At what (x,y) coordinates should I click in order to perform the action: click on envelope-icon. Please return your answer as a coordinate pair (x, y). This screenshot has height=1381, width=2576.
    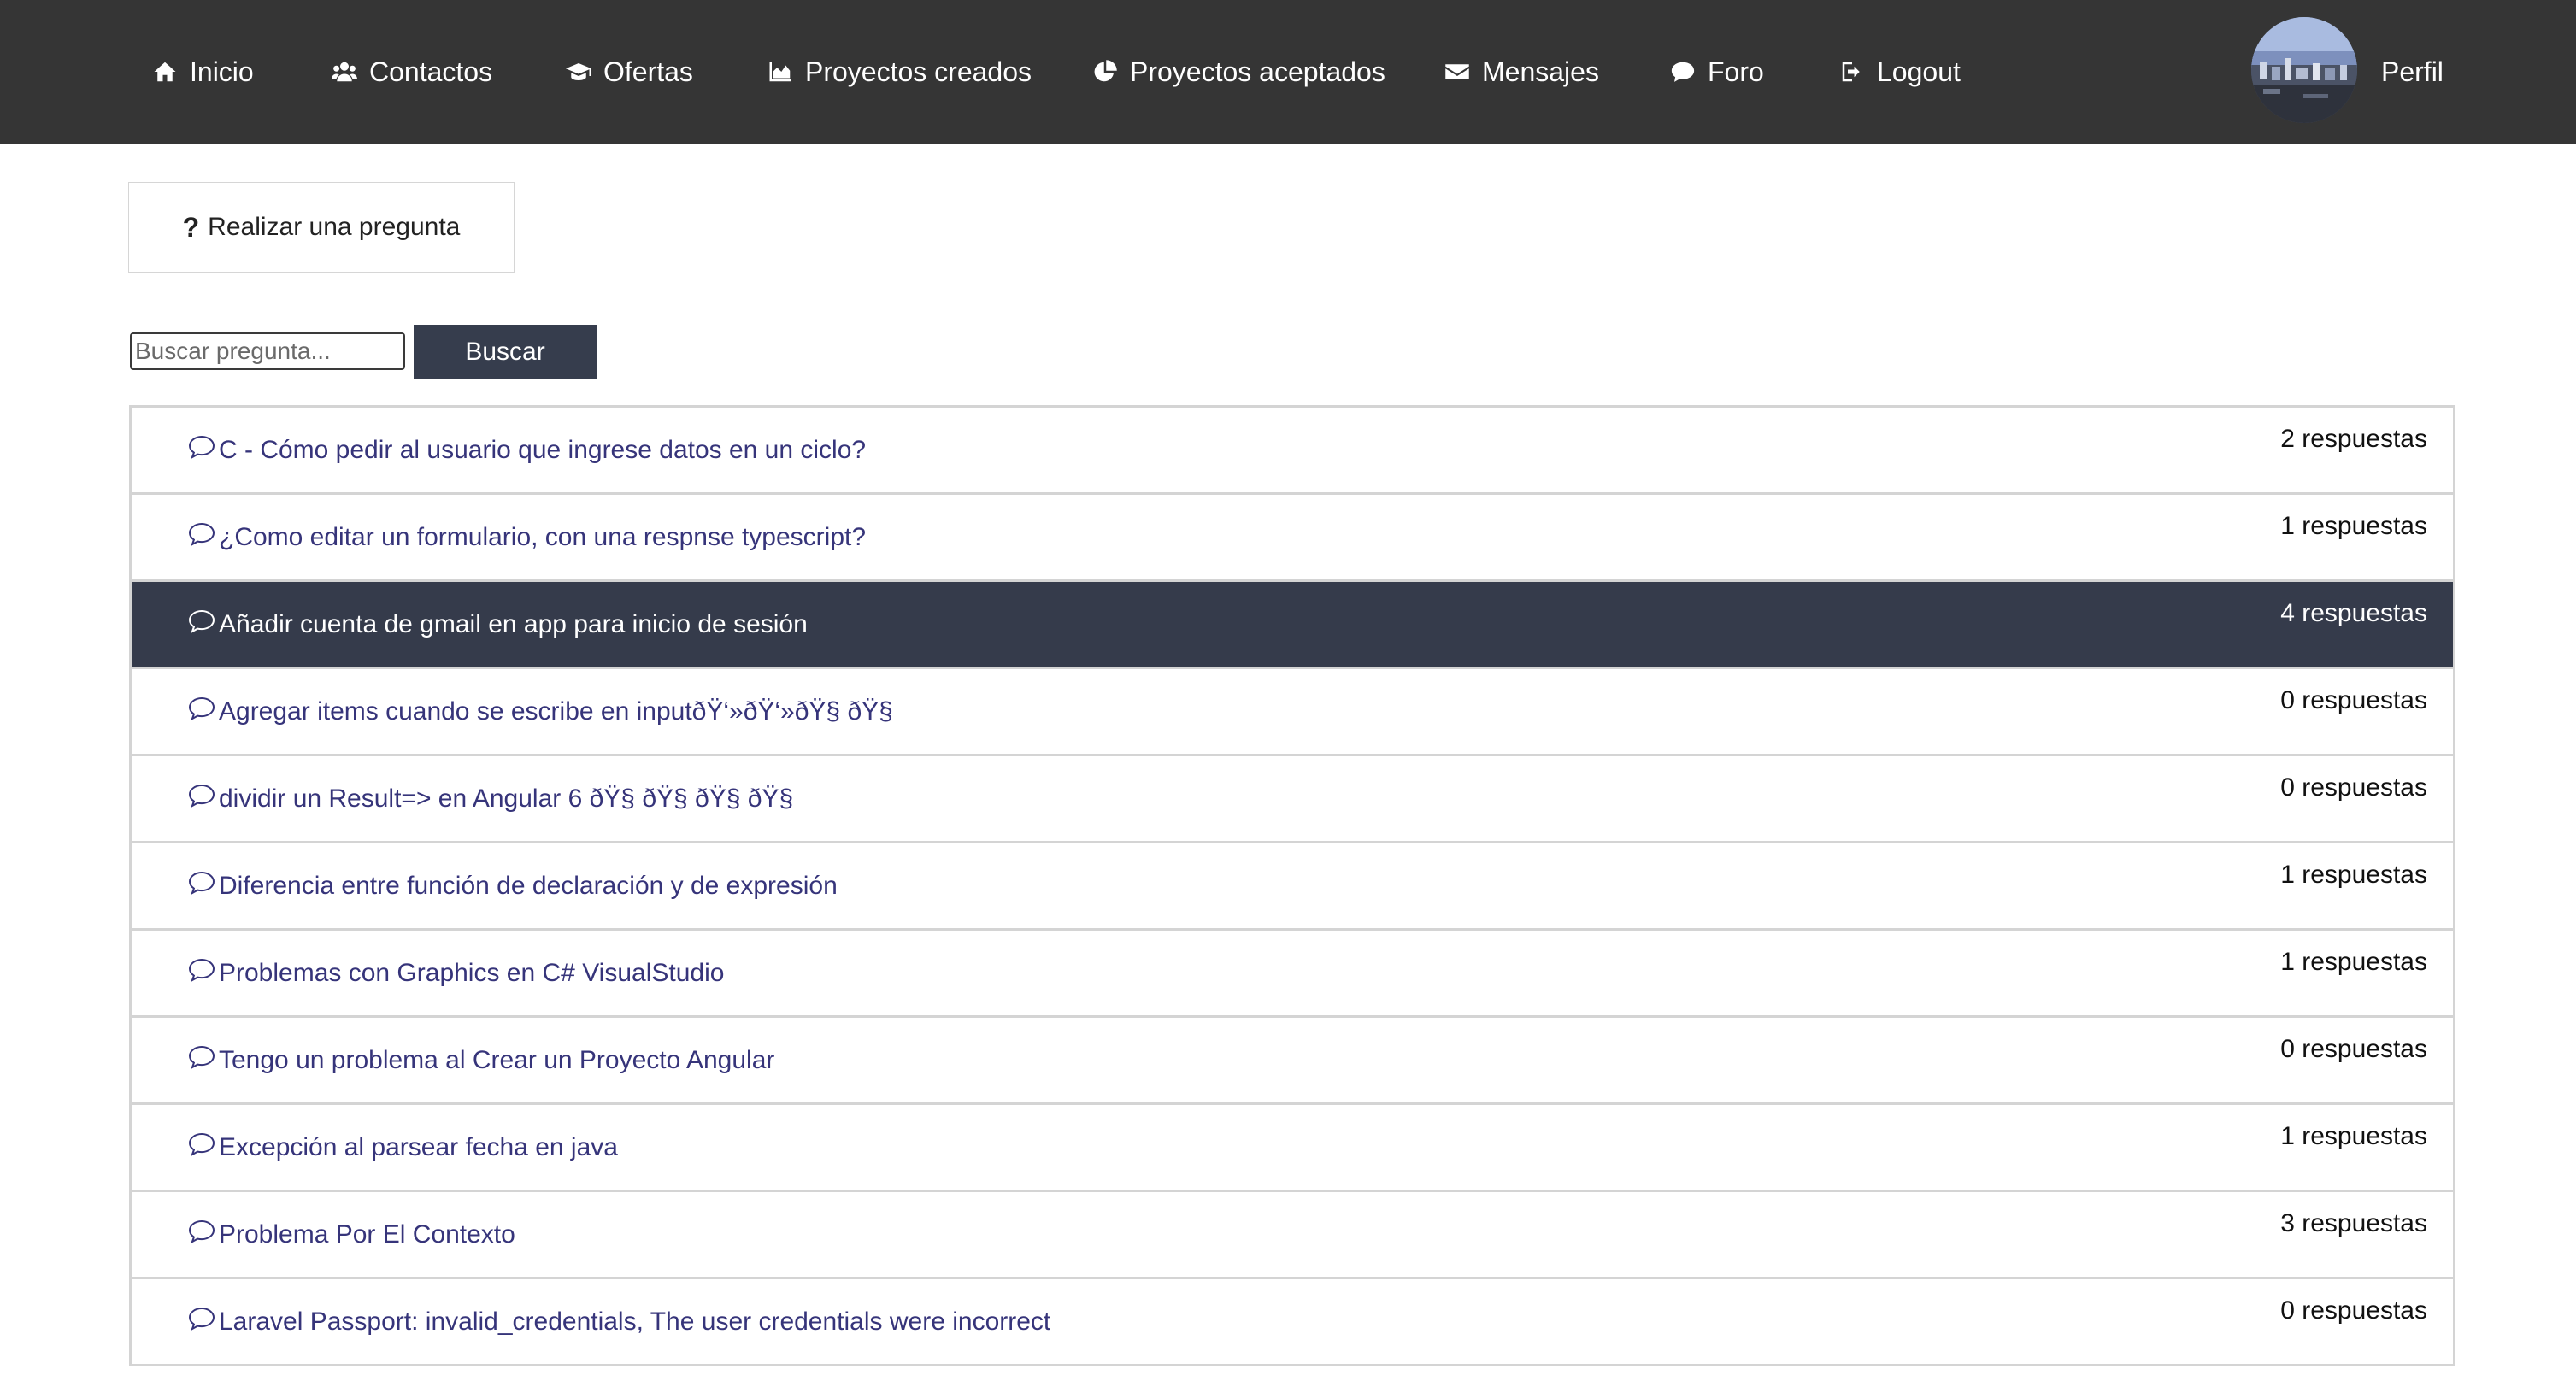
    Looking at the image, I should click on (1457, 71).